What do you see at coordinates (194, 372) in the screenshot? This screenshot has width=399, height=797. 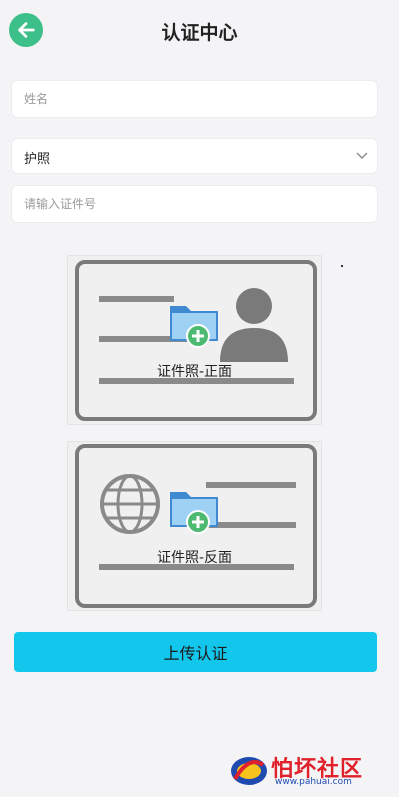 I see `id-front-label: 证件照-正面` at bounding box center [194, 372].